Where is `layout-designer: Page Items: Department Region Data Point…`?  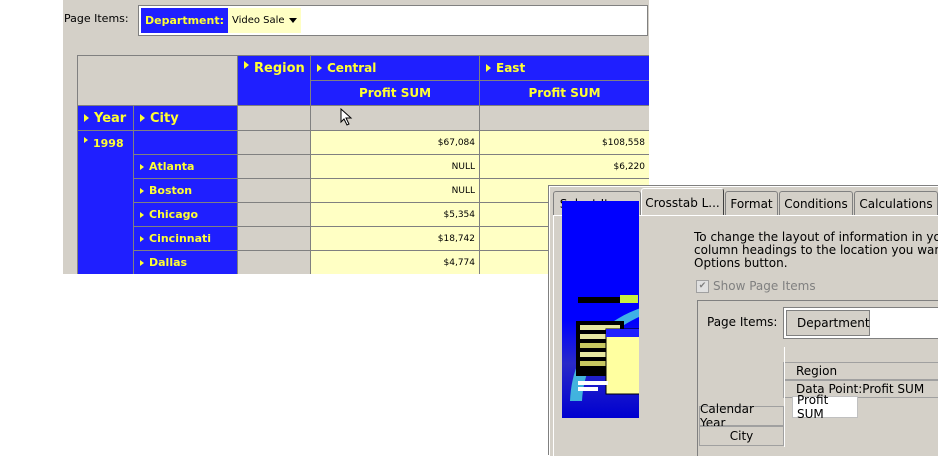 layout-designer: Page Items: Department Region Data Point… is located at coordinates (817, 378).